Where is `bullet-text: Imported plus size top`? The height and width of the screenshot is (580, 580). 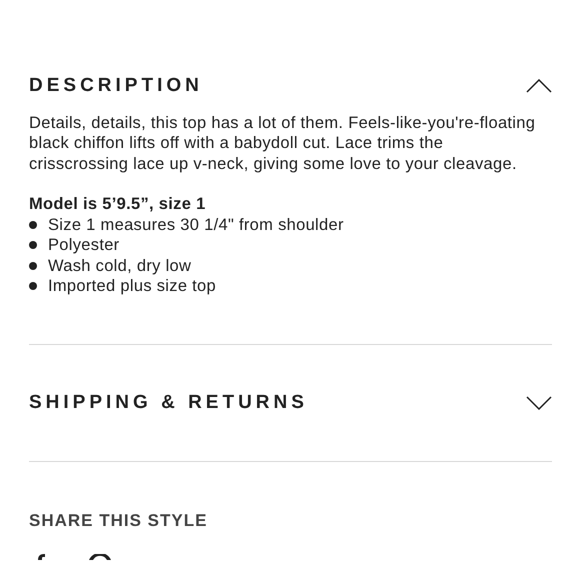 bullet-text: Imported plus size top is located at coordinates (132, 286).